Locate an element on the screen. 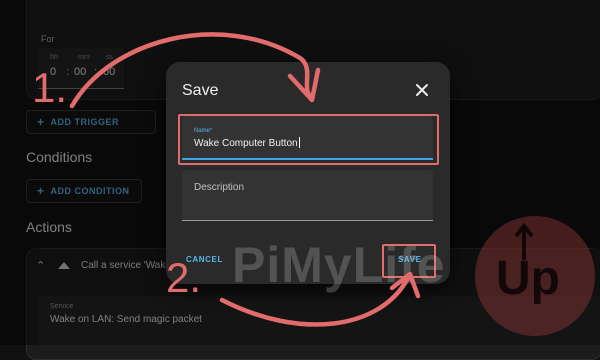 The image size is (600, 360). step-1-annotation: 1. is located at coordinates (50, 87).